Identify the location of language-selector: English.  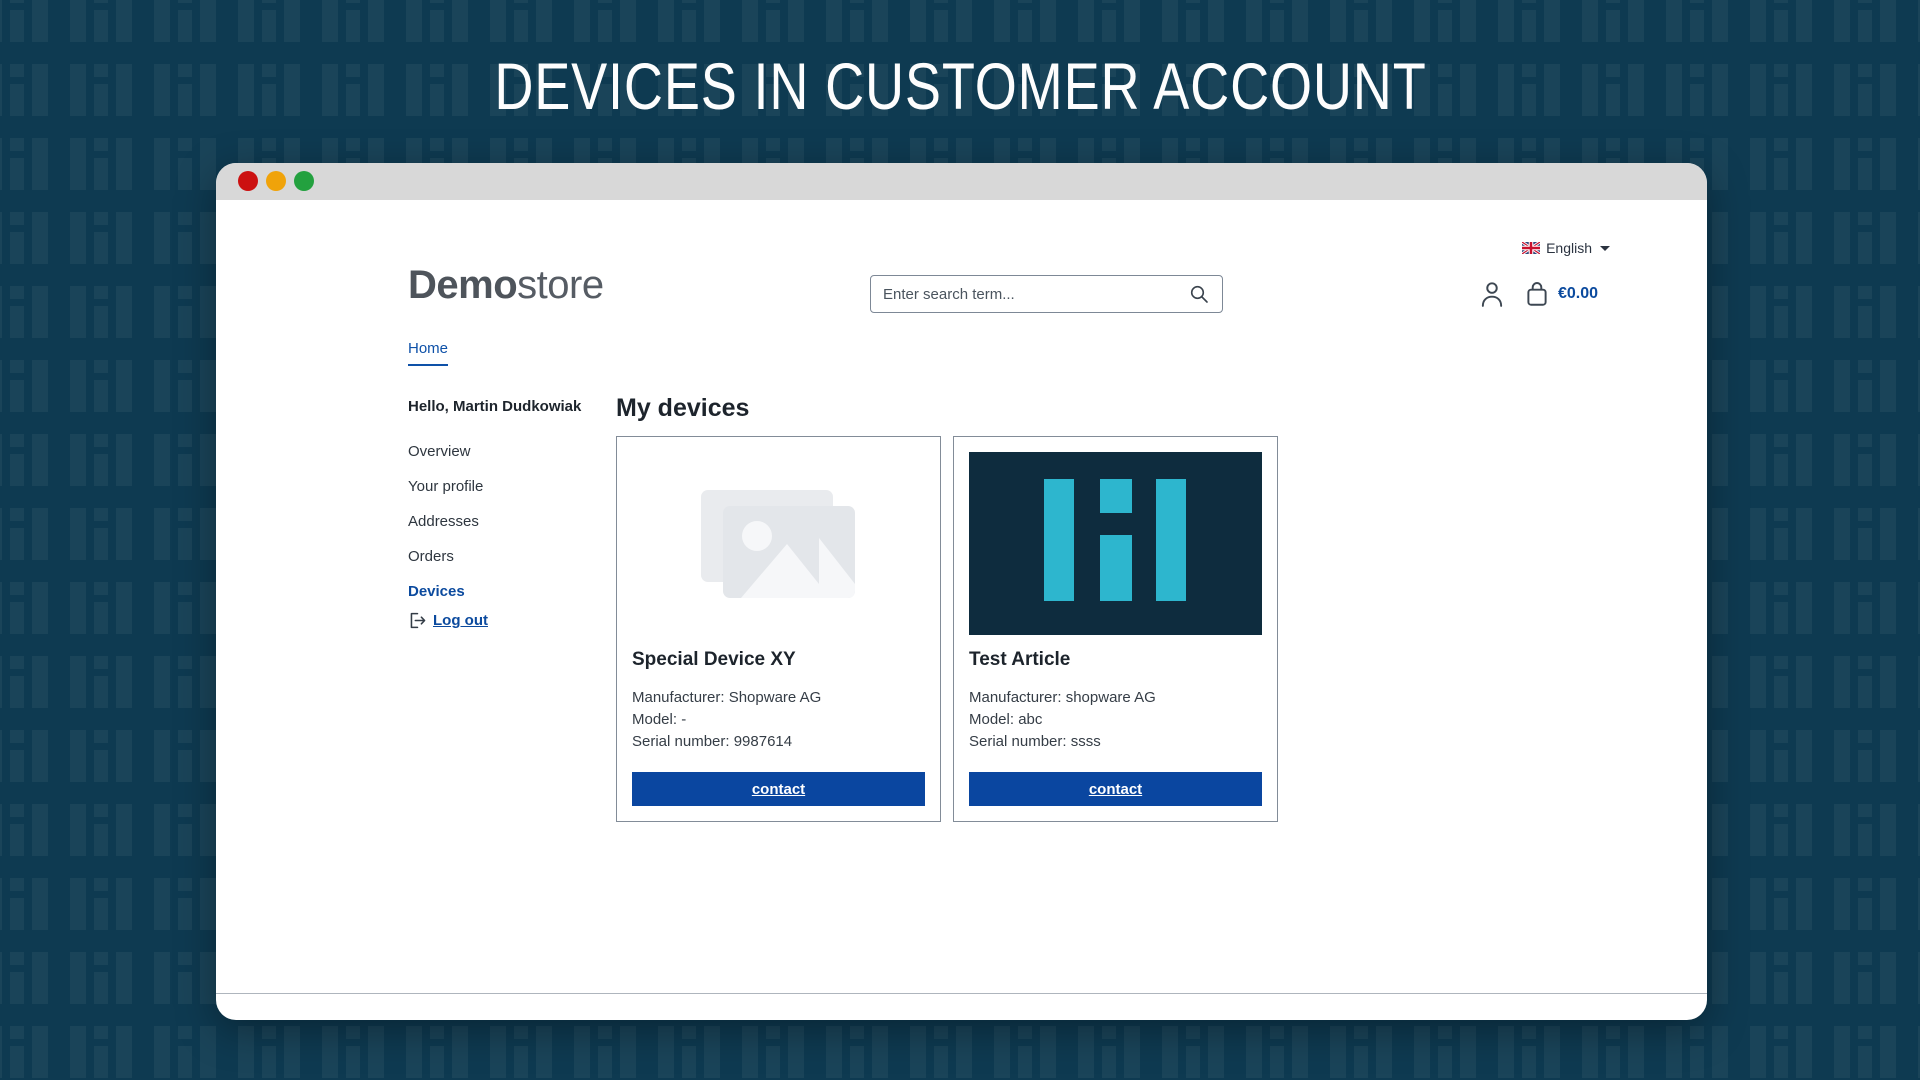
(1566, 248).